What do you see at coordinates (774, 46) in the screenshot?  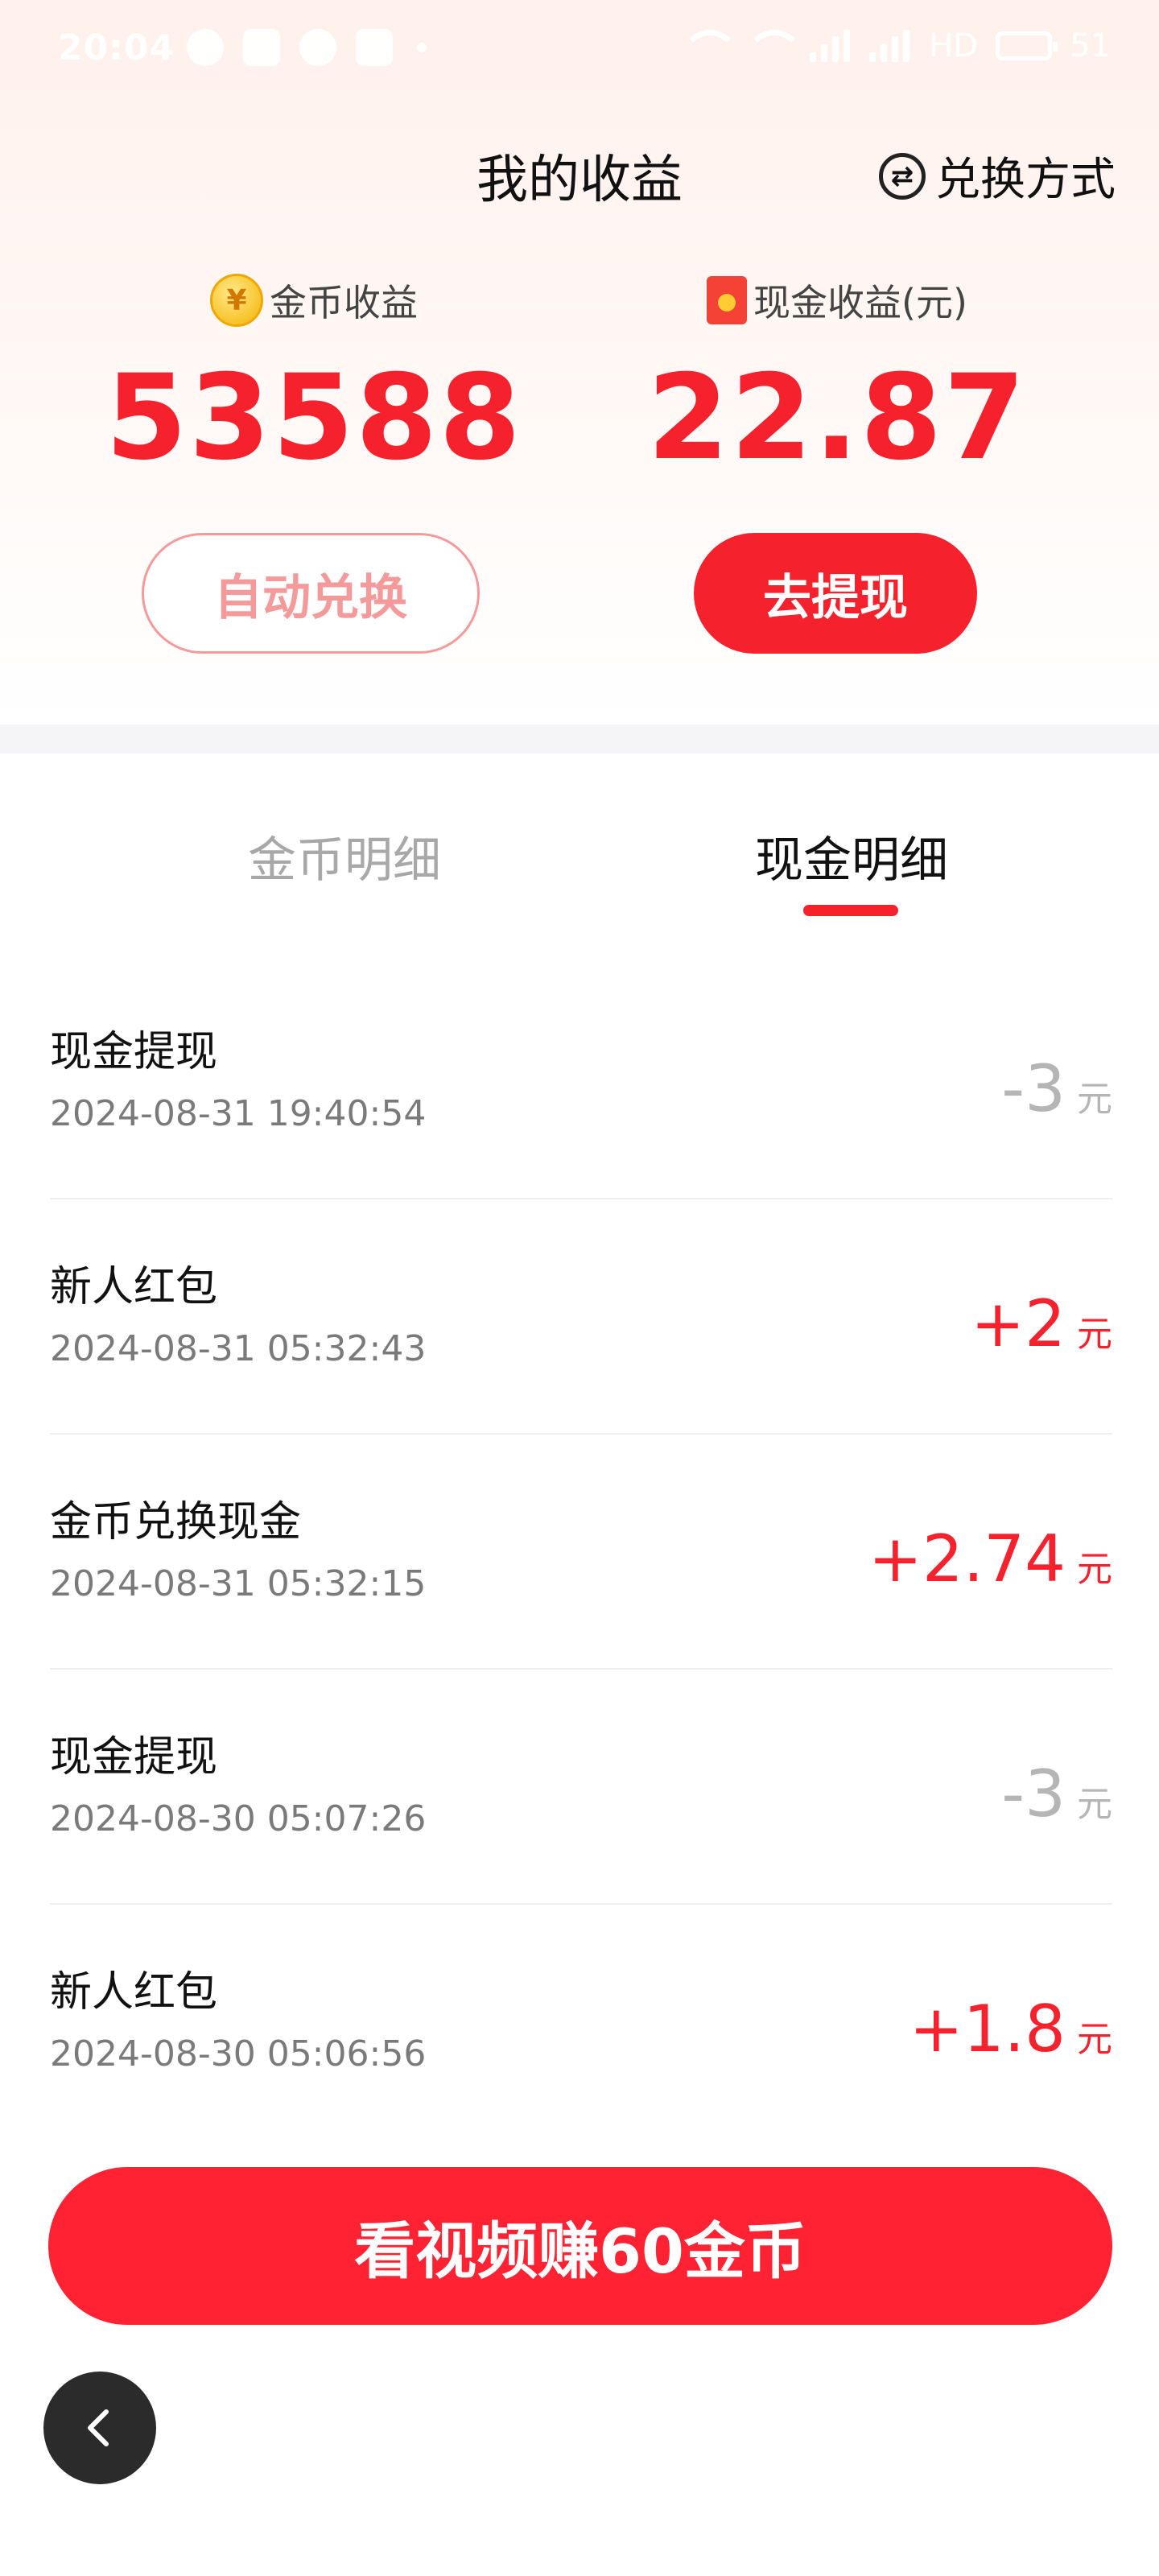 I see `hotspot-icon` at bounding box center [774, 46].